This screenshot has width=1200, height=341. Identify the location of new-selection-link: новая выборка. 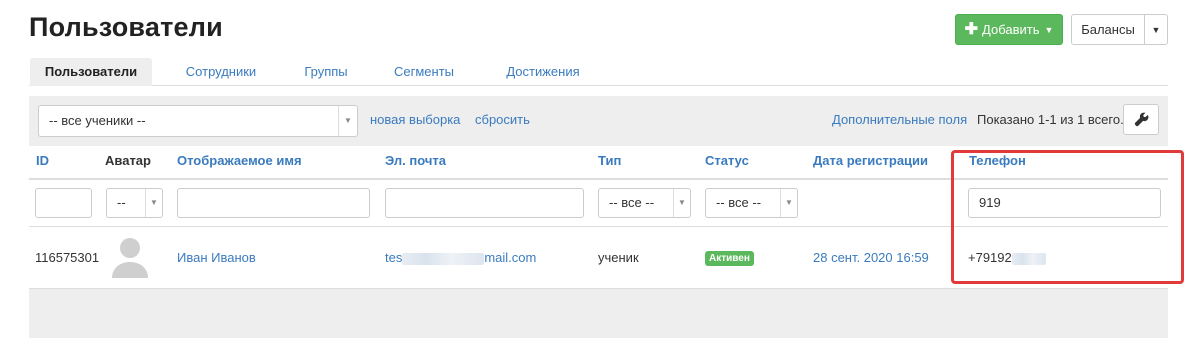
(415, 119).